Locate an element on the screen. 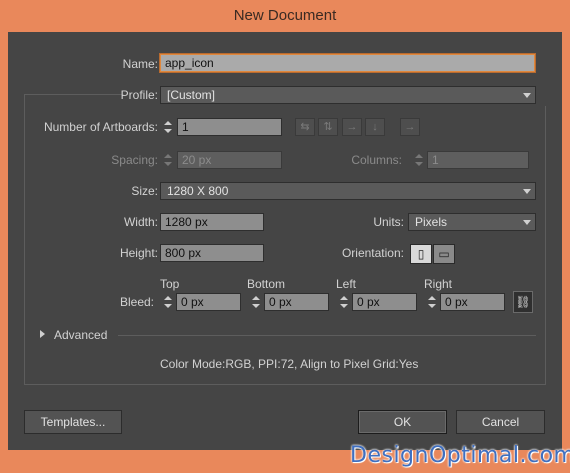 Image resolution: width=570 pixels, height=473 pixels. ok-button: OK is located at coordinates (402, 422).